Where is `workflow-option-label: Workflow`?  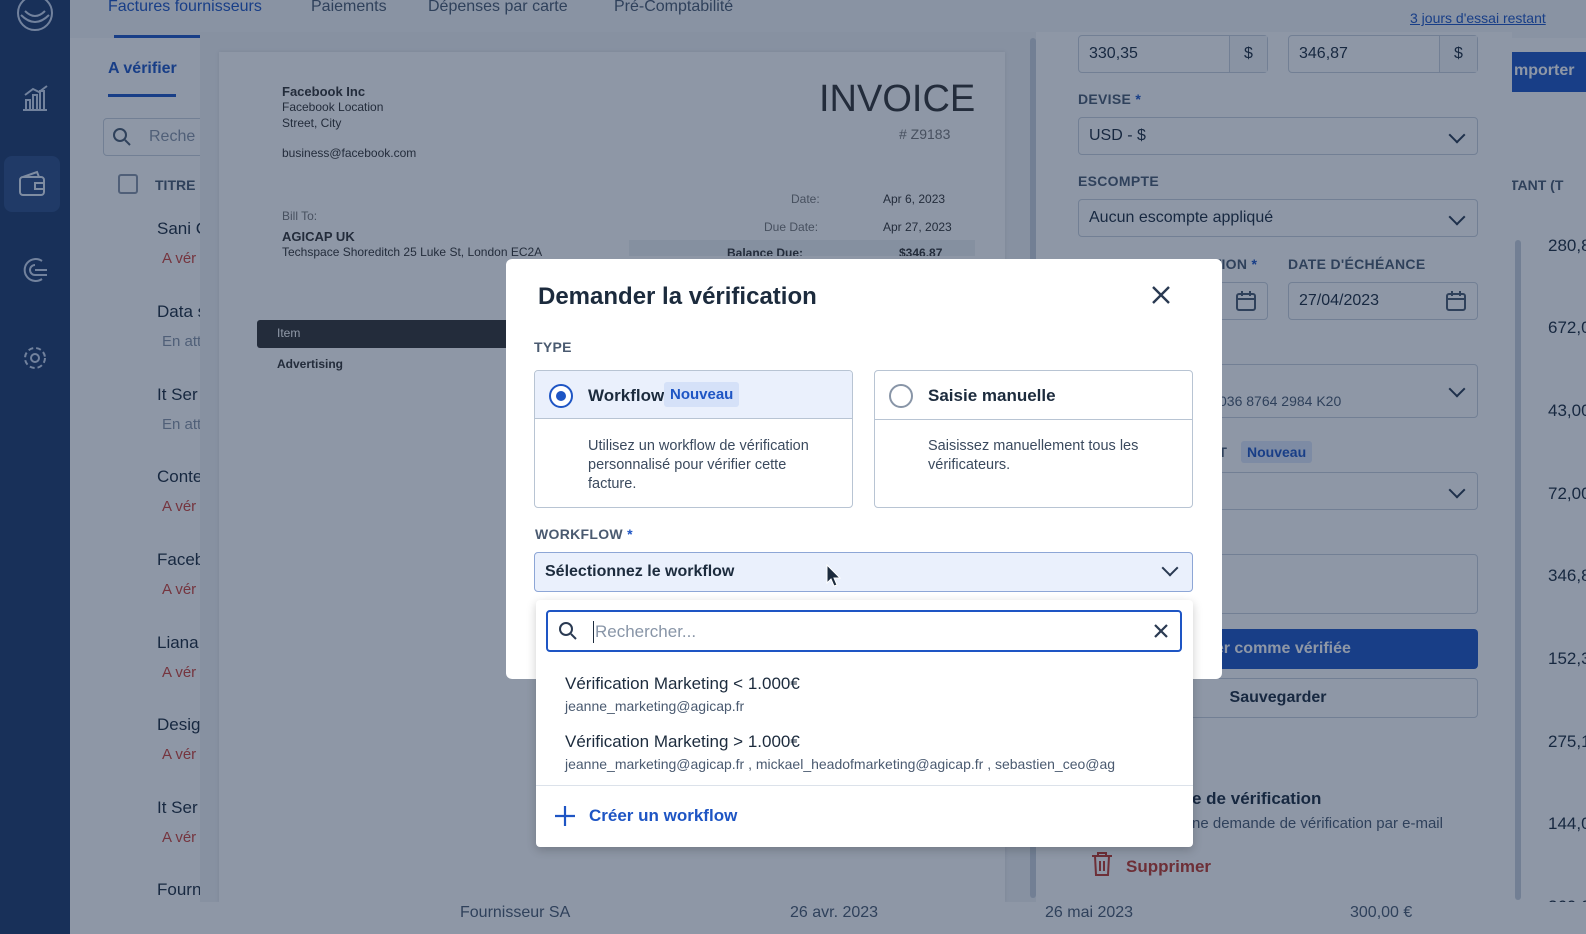
workflow-option-label: Workflow is located at coordinates (626, 395).